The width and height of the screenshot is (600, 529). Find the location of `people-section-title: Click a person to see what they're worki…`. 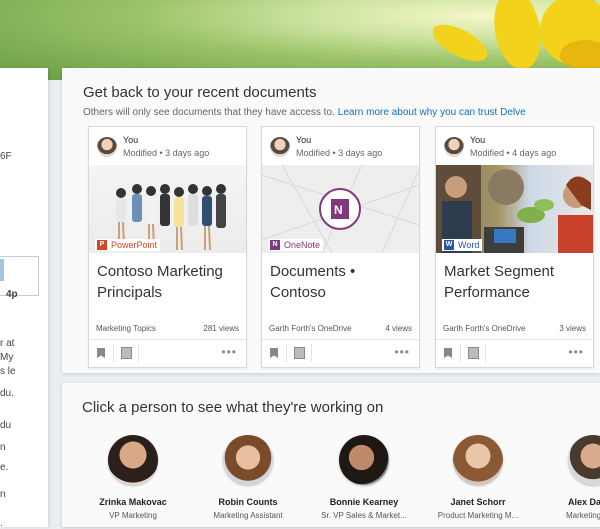

people-section-title: Click a person to see what they're worki… is located at coordinates (233, 407).